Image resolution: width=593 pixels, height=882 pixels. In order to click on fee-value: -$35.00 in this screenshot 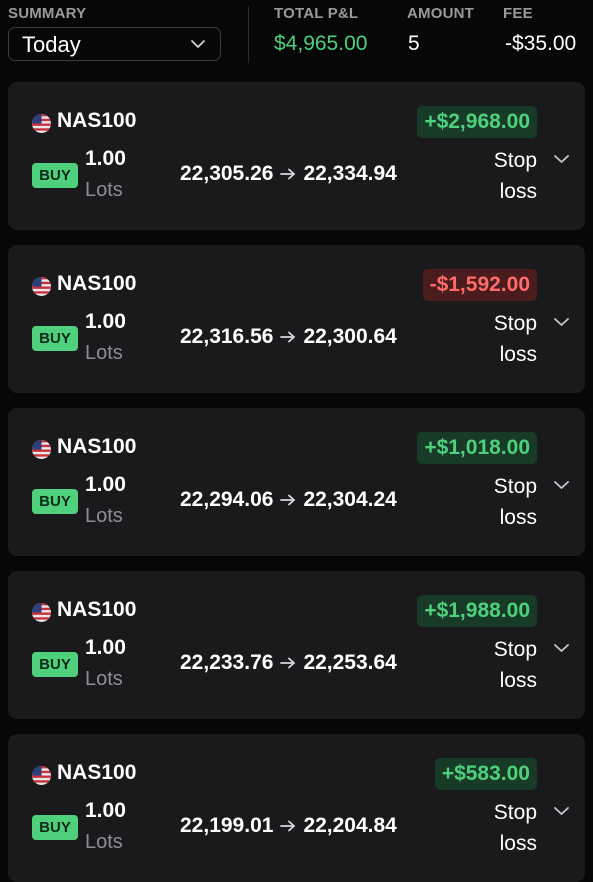, I will do `click(541, 43)`.